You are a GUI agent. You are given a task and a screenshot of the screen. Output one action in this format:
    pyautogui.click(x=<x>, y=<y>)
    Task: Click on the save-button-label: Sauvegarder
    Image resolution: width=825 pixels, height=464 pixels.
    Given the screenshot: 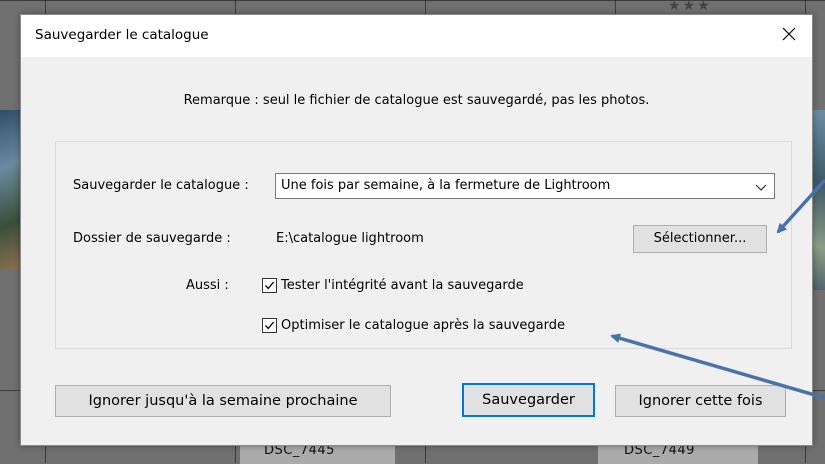 What is the action you would take?
    pyautogui.click(x=528, y=400)
    